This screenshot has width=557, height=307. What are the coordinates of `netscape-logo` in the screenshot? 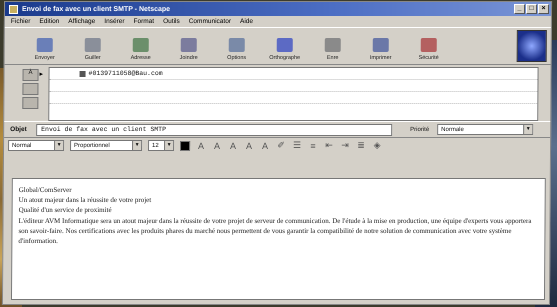 It's located at (531, 46).